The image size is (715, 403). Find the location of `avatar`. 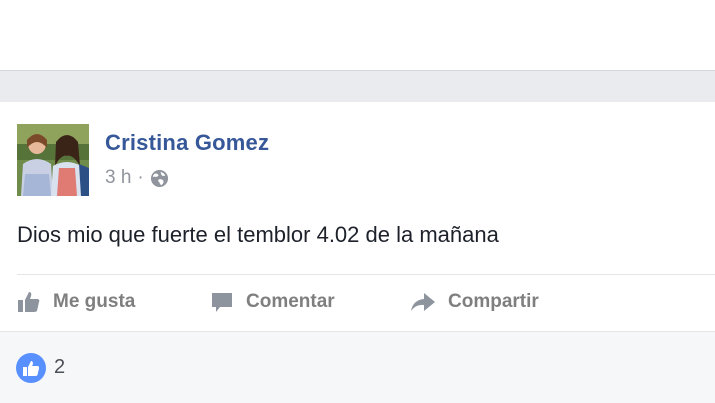

avatar is located at coordinates (53, 160).